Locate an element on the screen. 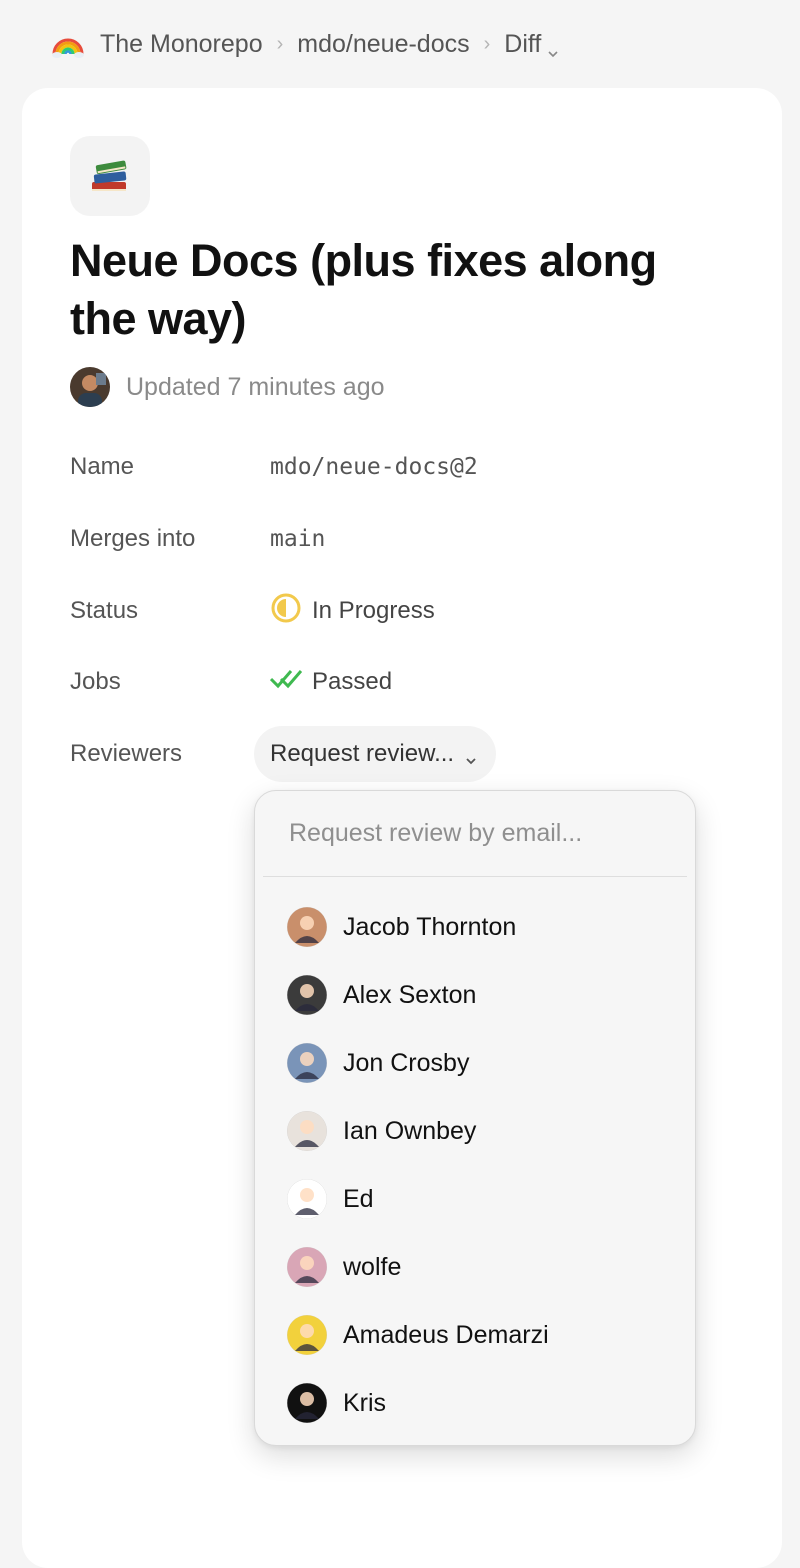 The image size is (800, 1568). reviewer-name: Ian Ownbey is located at coordinates (410, 1130).